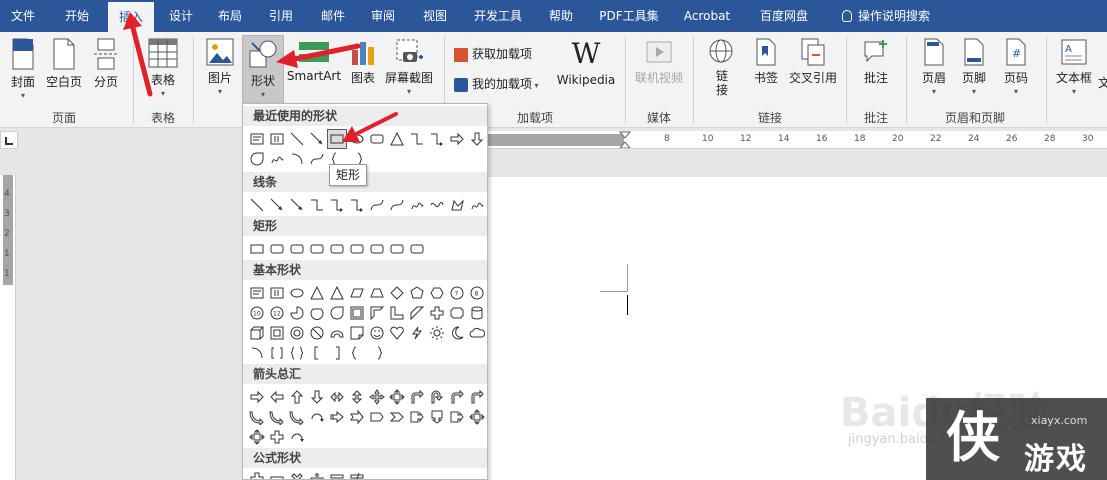 The width and height of the screenshot is (1107, 480). I want to click on shape-hex-icon, so click(437, 293).